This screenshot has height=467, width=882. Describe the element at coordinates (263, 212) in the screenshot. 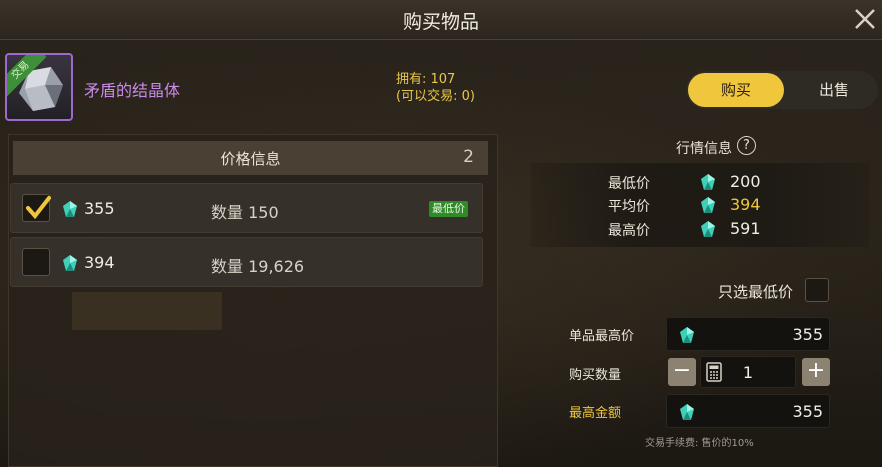

I see `row-quantity-value: 150` at that location.